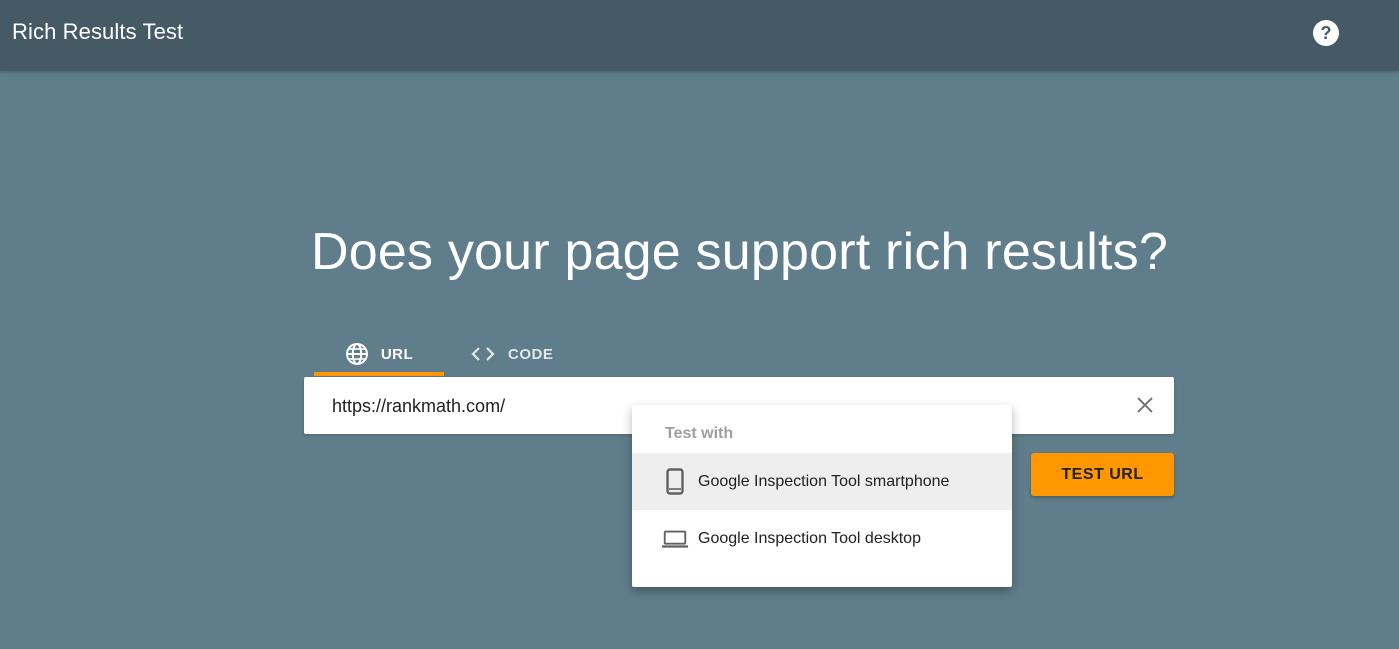 The height and width of the screenshot is (649, 1399). Describe the element at coordinates (483, 354) in the screenshot. I see `code-icon` at that location.